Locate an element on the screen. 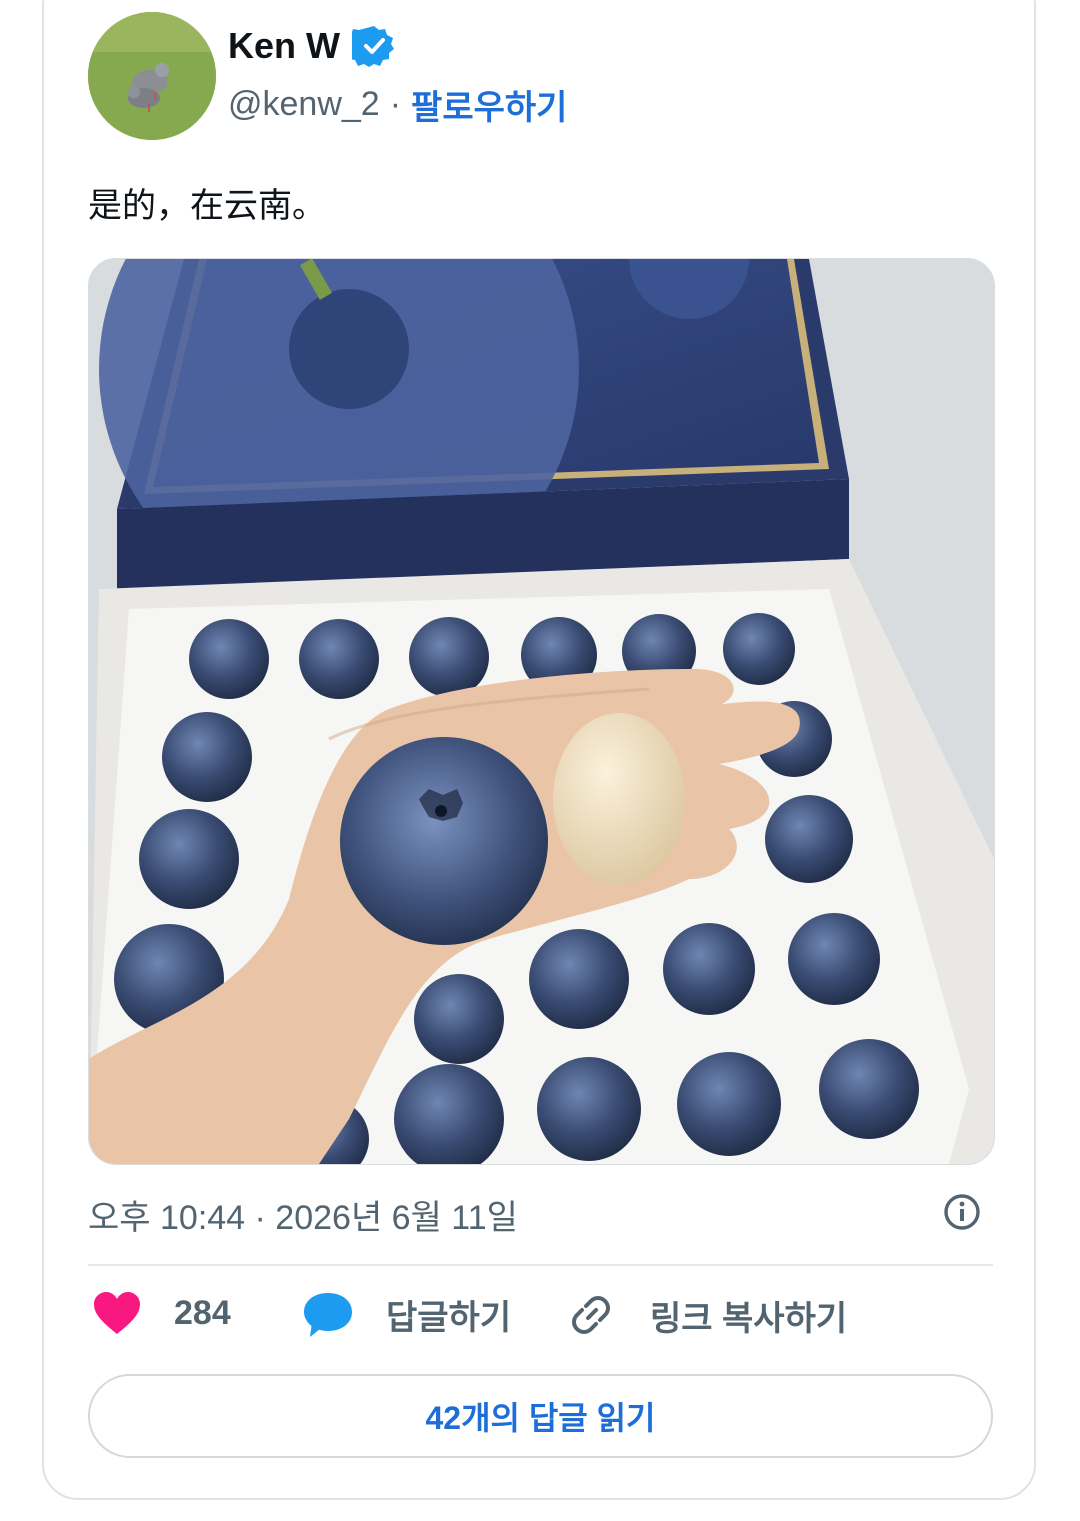  author-handle-row: @kenw_2 · 팔로우하기 is located at coordinates (397, 104).